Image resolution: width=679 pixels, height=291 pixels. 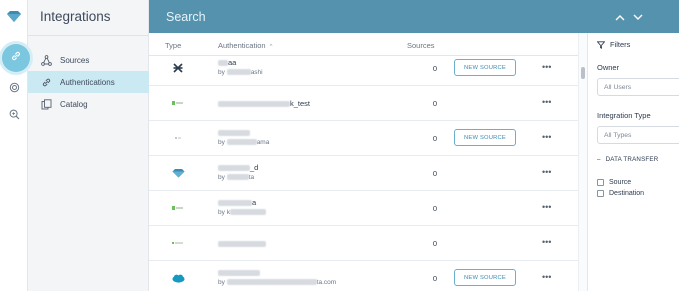 I want to click on nav-item-sources-label: Sources, so click(x=75, y=60).